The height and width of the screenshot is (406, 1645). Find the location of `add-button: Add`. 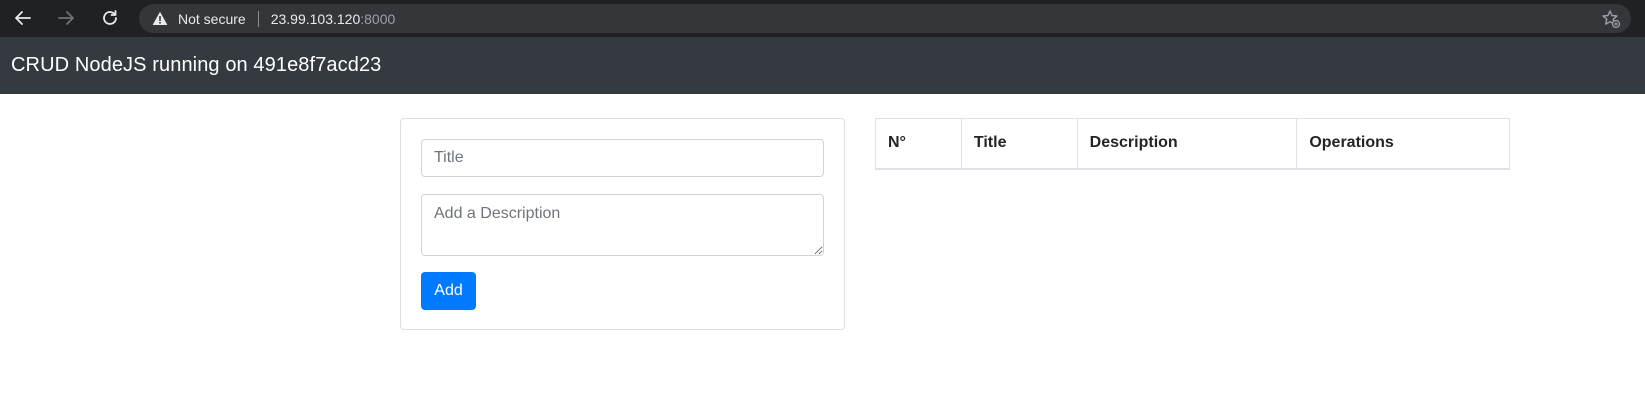

add-button: Add is located at coordinates (448, 291).